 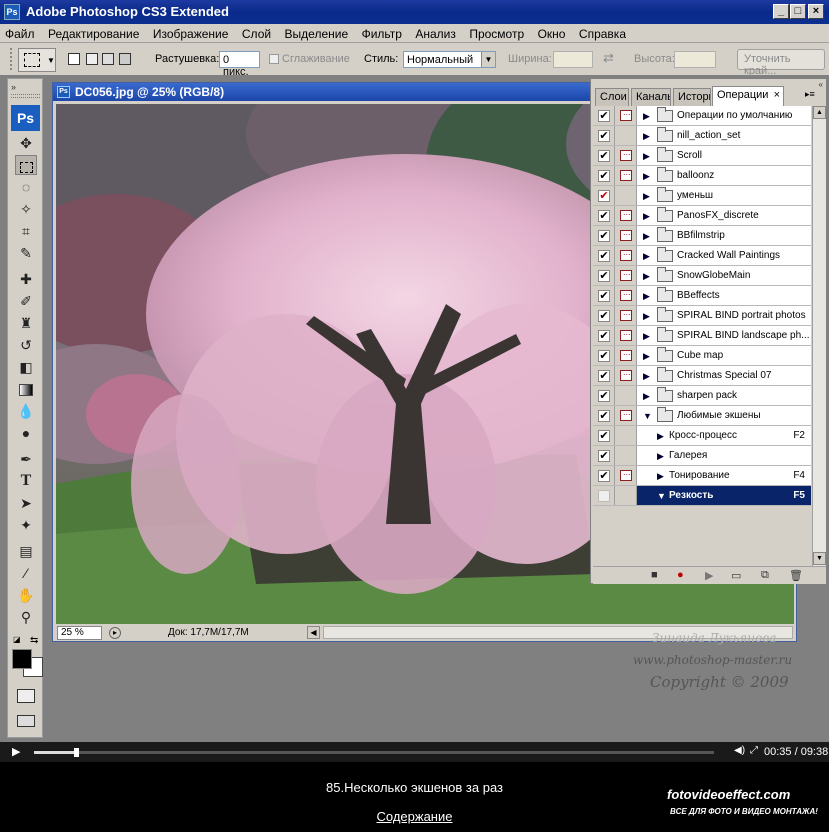 What do you see at coordinates (93, 32) in the screenshot?
I see `menu-edit: Редактирование` at bounding box center [93, 32].